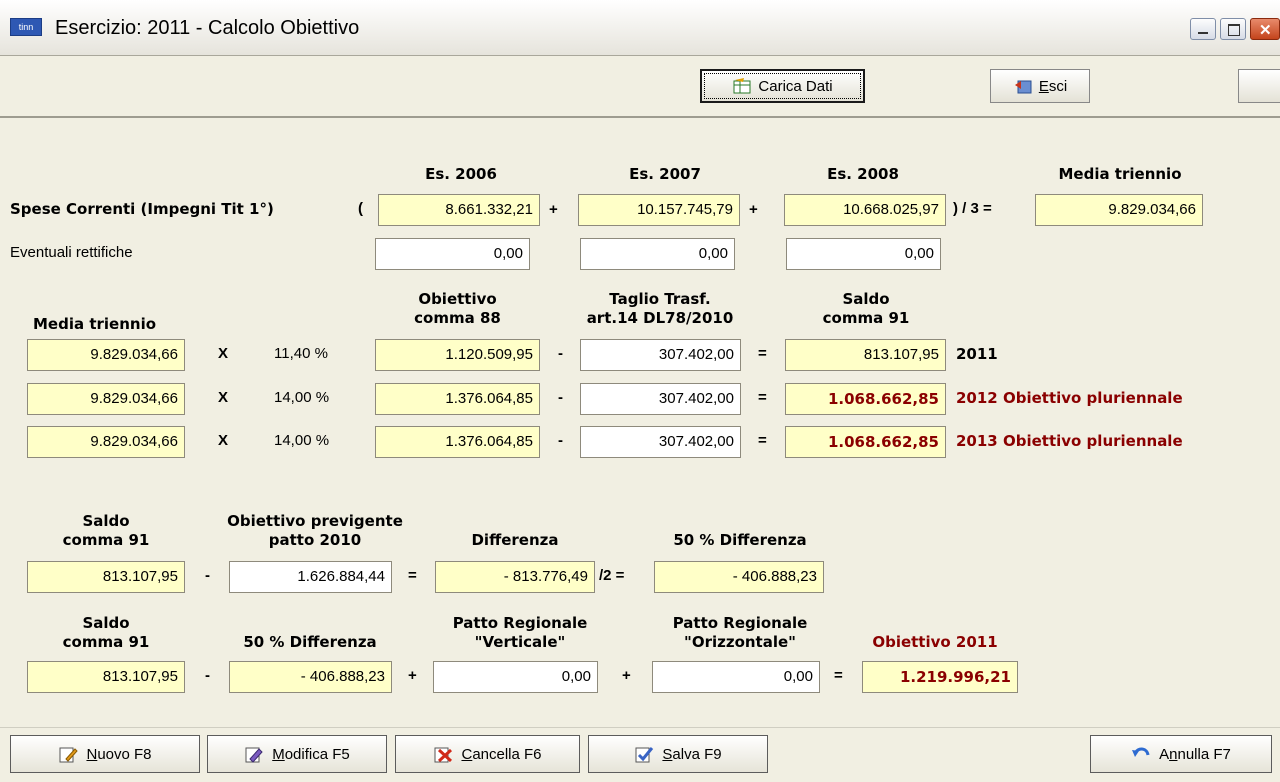 The width and height of the screenshot is (1280, 782). Describe the element at coordinates (659, 210) in the screenshot. I see `spese-2007-field: 10.157.745,79` at that location.